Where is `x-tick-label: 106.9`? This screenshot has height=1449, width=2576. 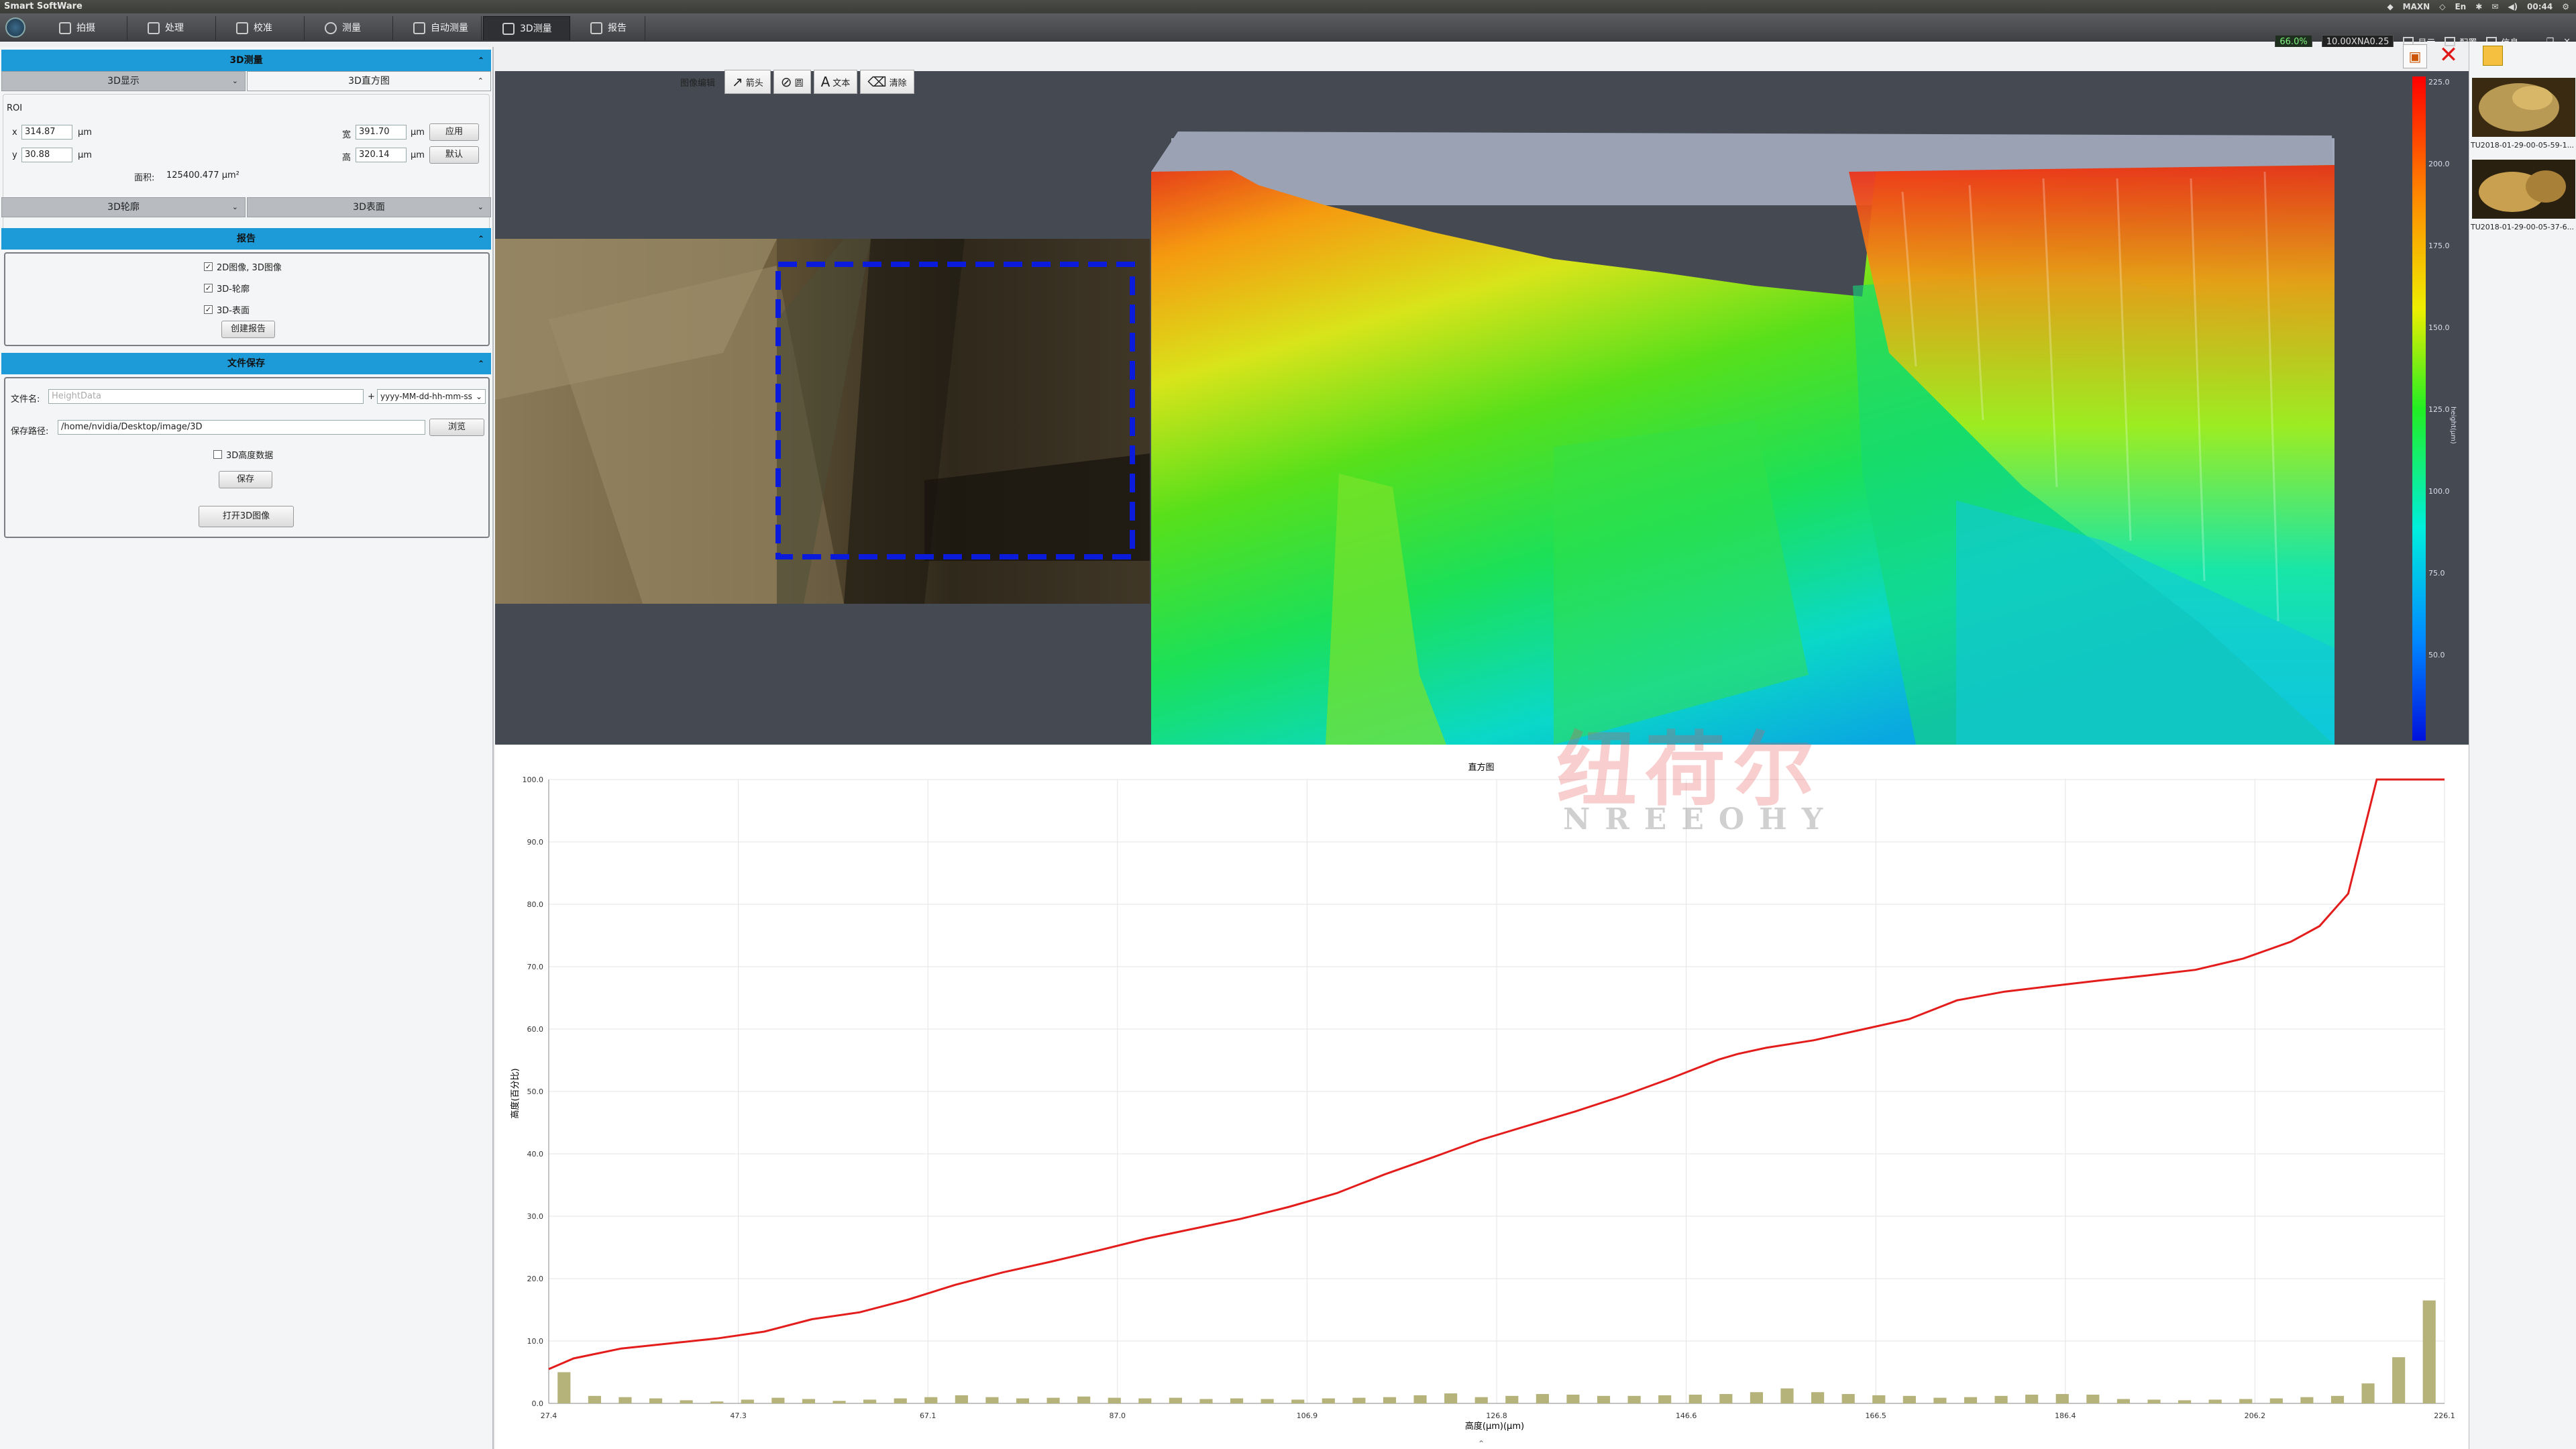
x-tick-label: 106.9 is located at coordinates (1307, 1415).